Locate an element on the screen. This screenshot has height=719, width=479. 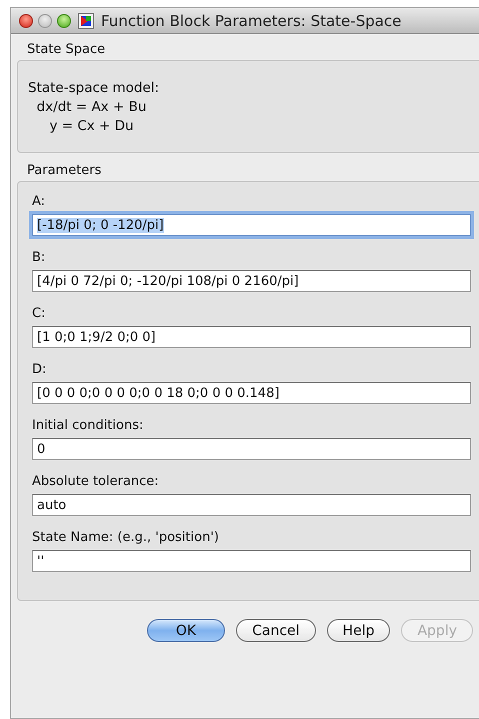
minimize-button is located at coordinates (45, 21).